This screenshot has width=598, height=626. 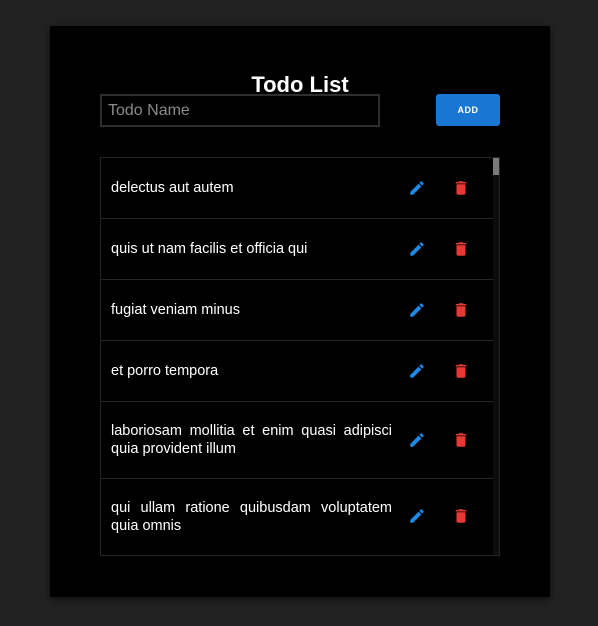 I want to click on todo-item: quis ut nam facilis et officia qui, so click(x=298, y=249).